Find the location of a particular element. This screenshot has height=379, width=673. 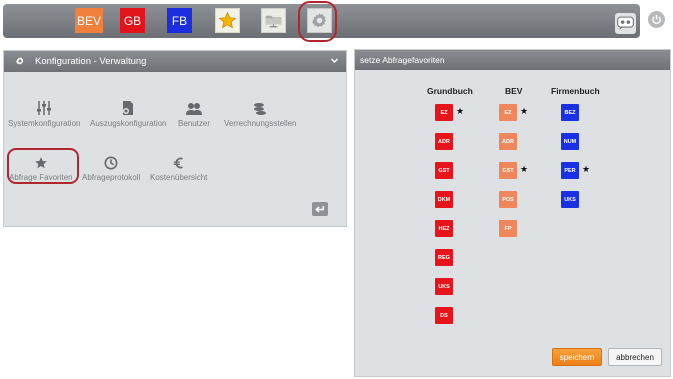

chat-icon is located at coordinates (625, 23).